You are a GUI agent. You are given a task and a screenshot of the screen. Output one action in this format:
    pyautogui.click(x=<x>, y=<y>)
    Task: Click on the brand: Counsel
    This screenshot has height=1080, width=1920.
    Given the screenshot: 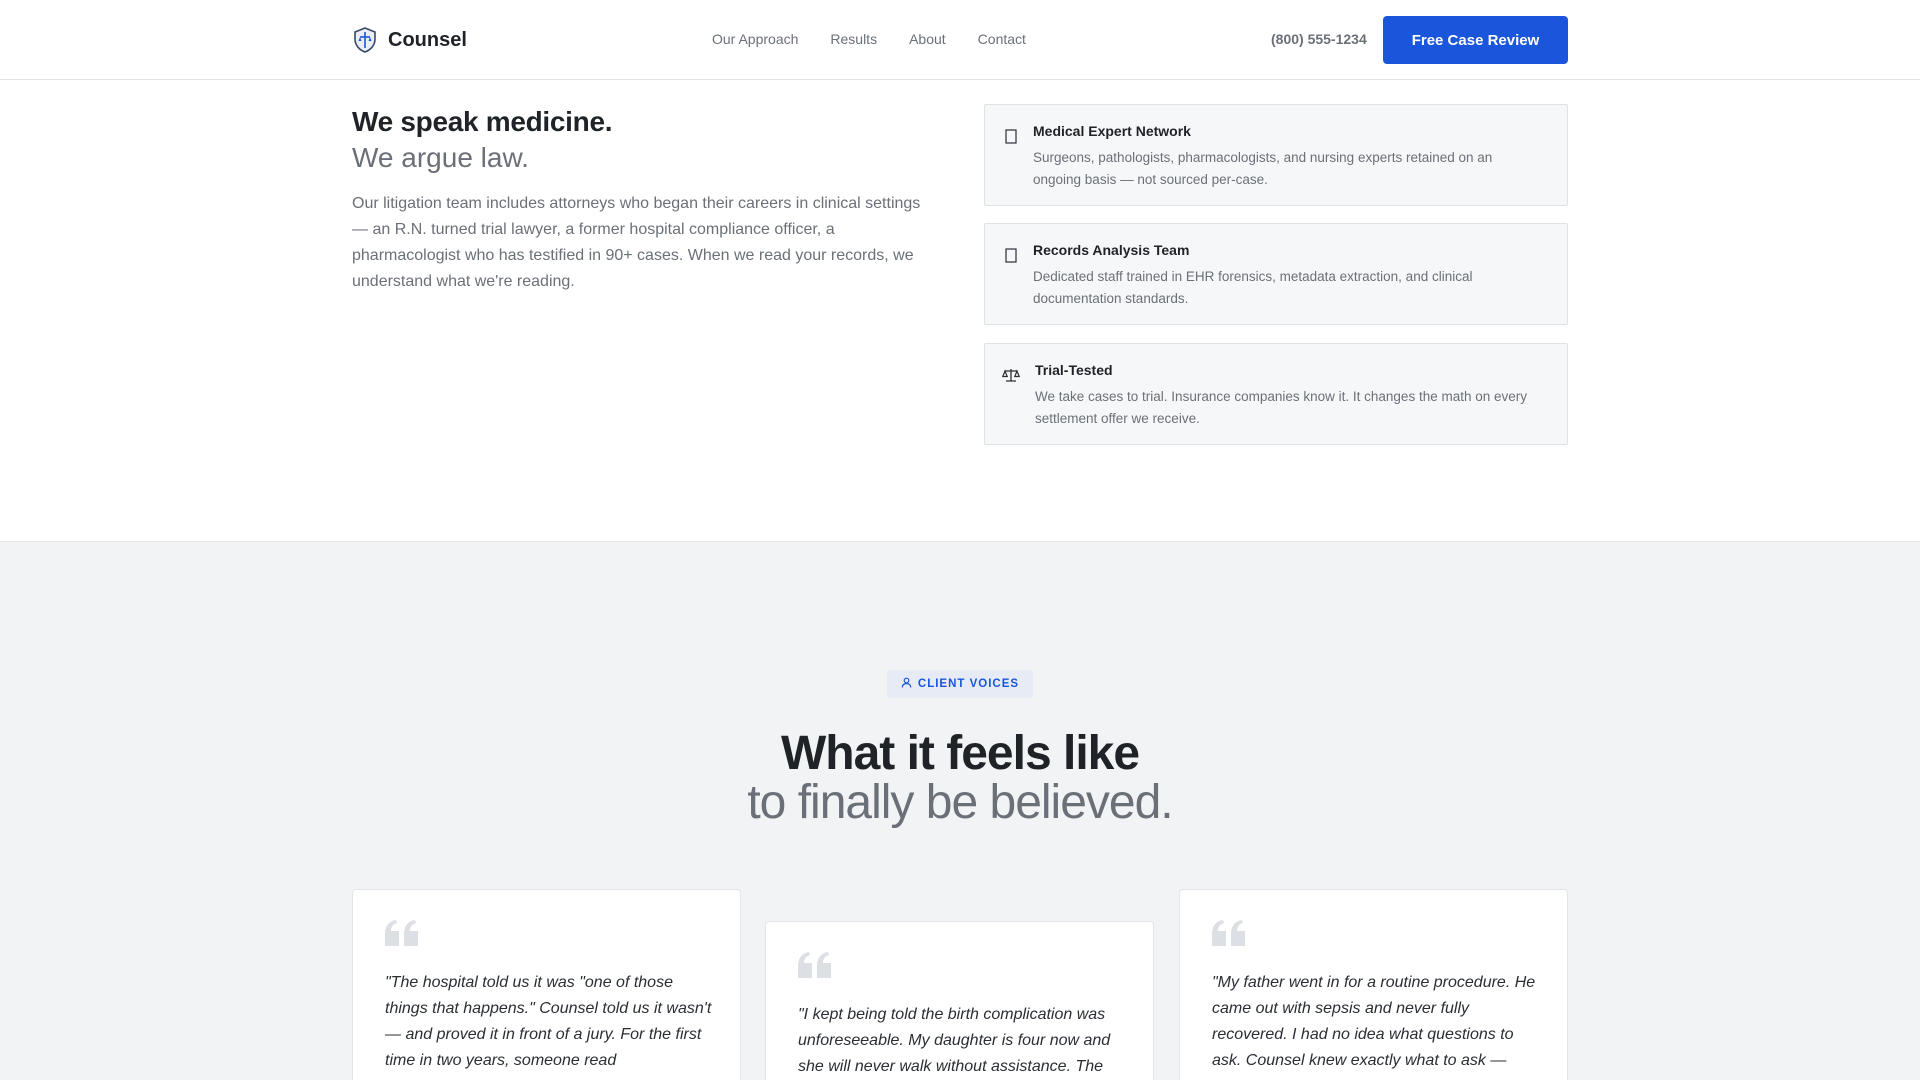 What is the action you would take?
    pyautogui.click(x=409, y=40)
    